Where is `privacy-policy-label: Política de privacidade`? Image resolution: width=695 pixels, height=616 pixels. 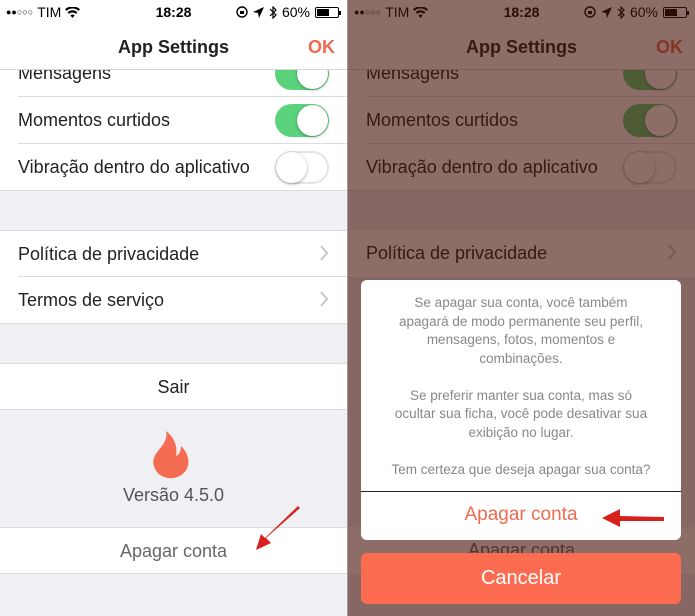
privacy-policy-label: Política de privacidade is located at coordinates (109, 254).